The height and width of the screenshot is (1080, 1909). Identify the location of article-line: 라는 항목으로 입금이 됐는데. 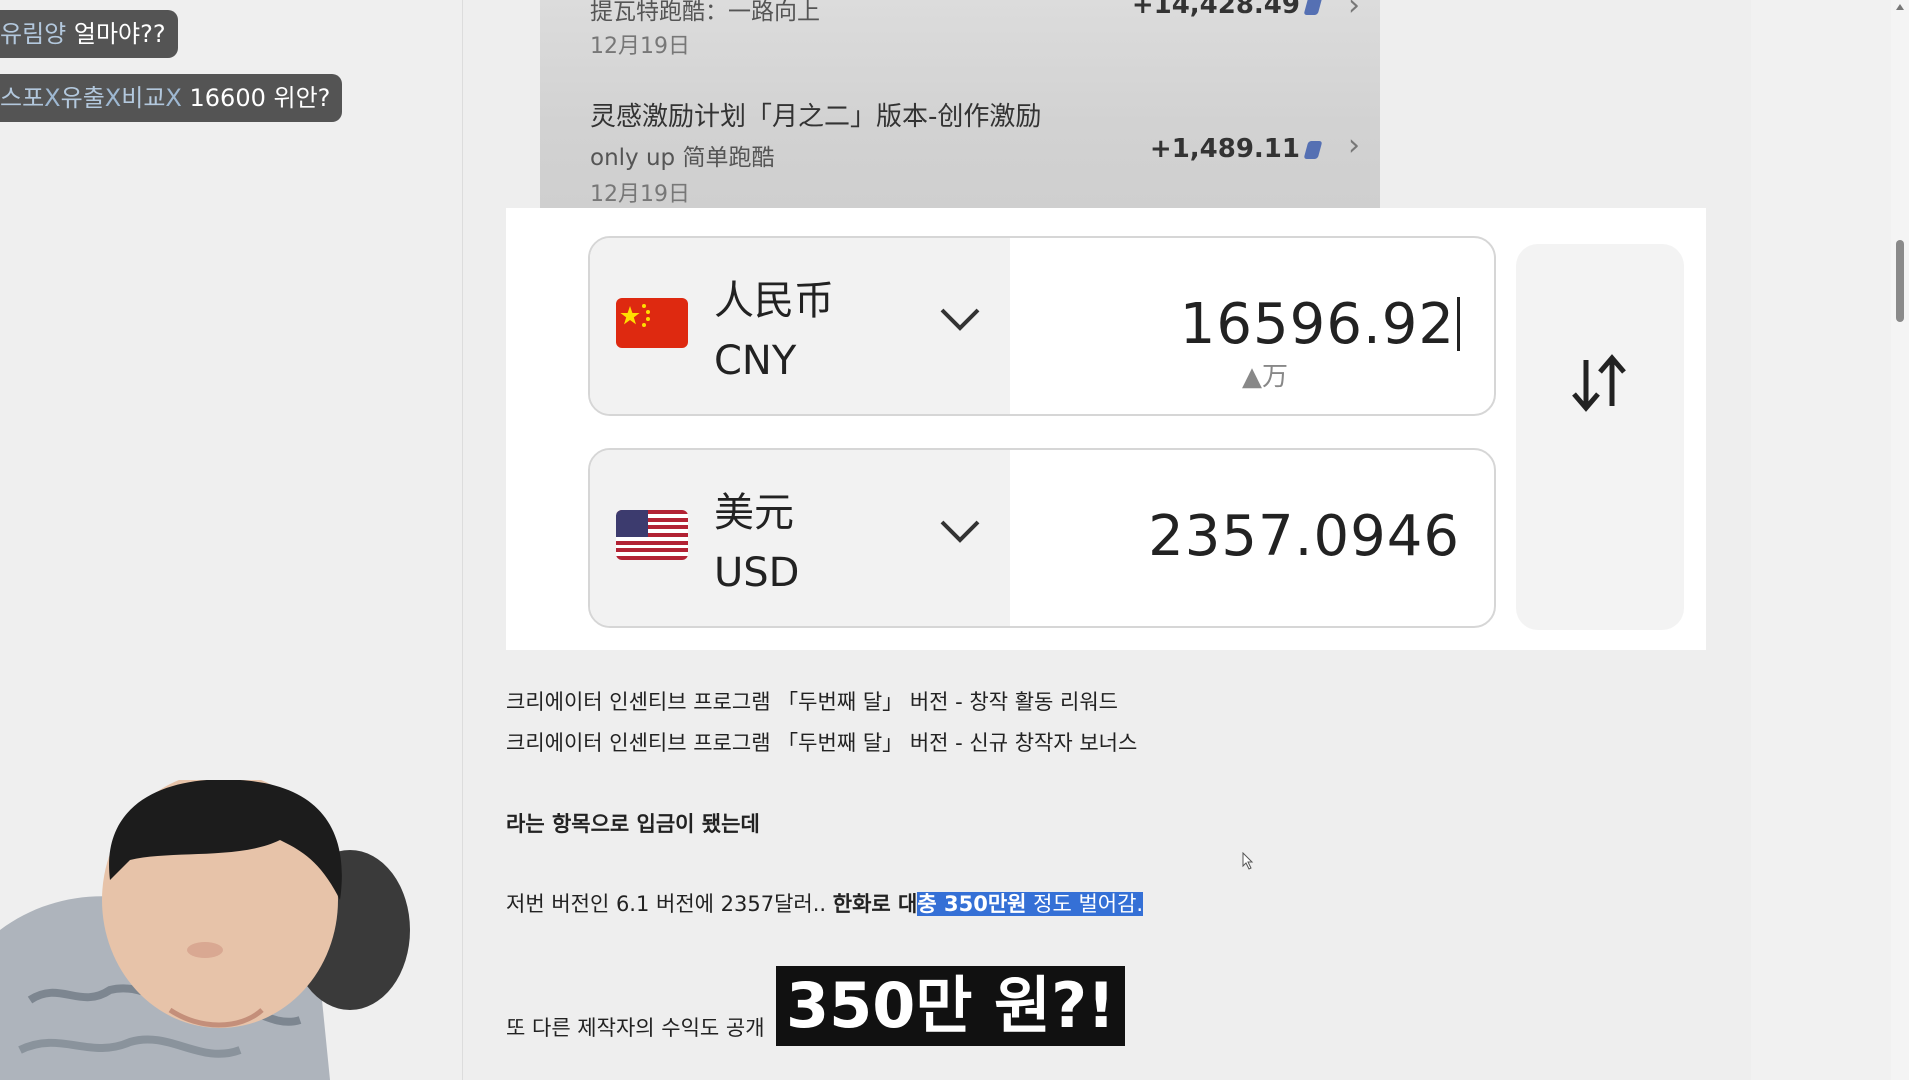
(633, 824).